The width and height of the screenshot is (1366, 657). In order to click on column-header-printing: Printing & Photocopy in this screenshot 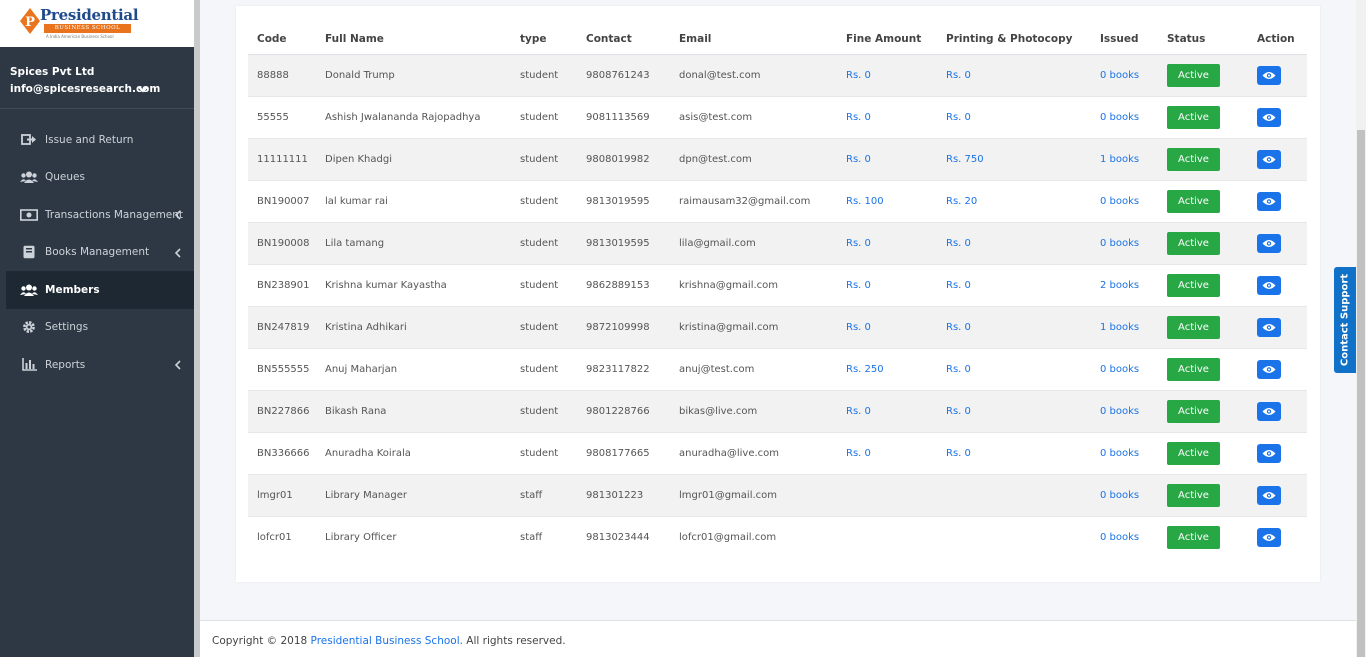, I will do `click(1014, 39)`.